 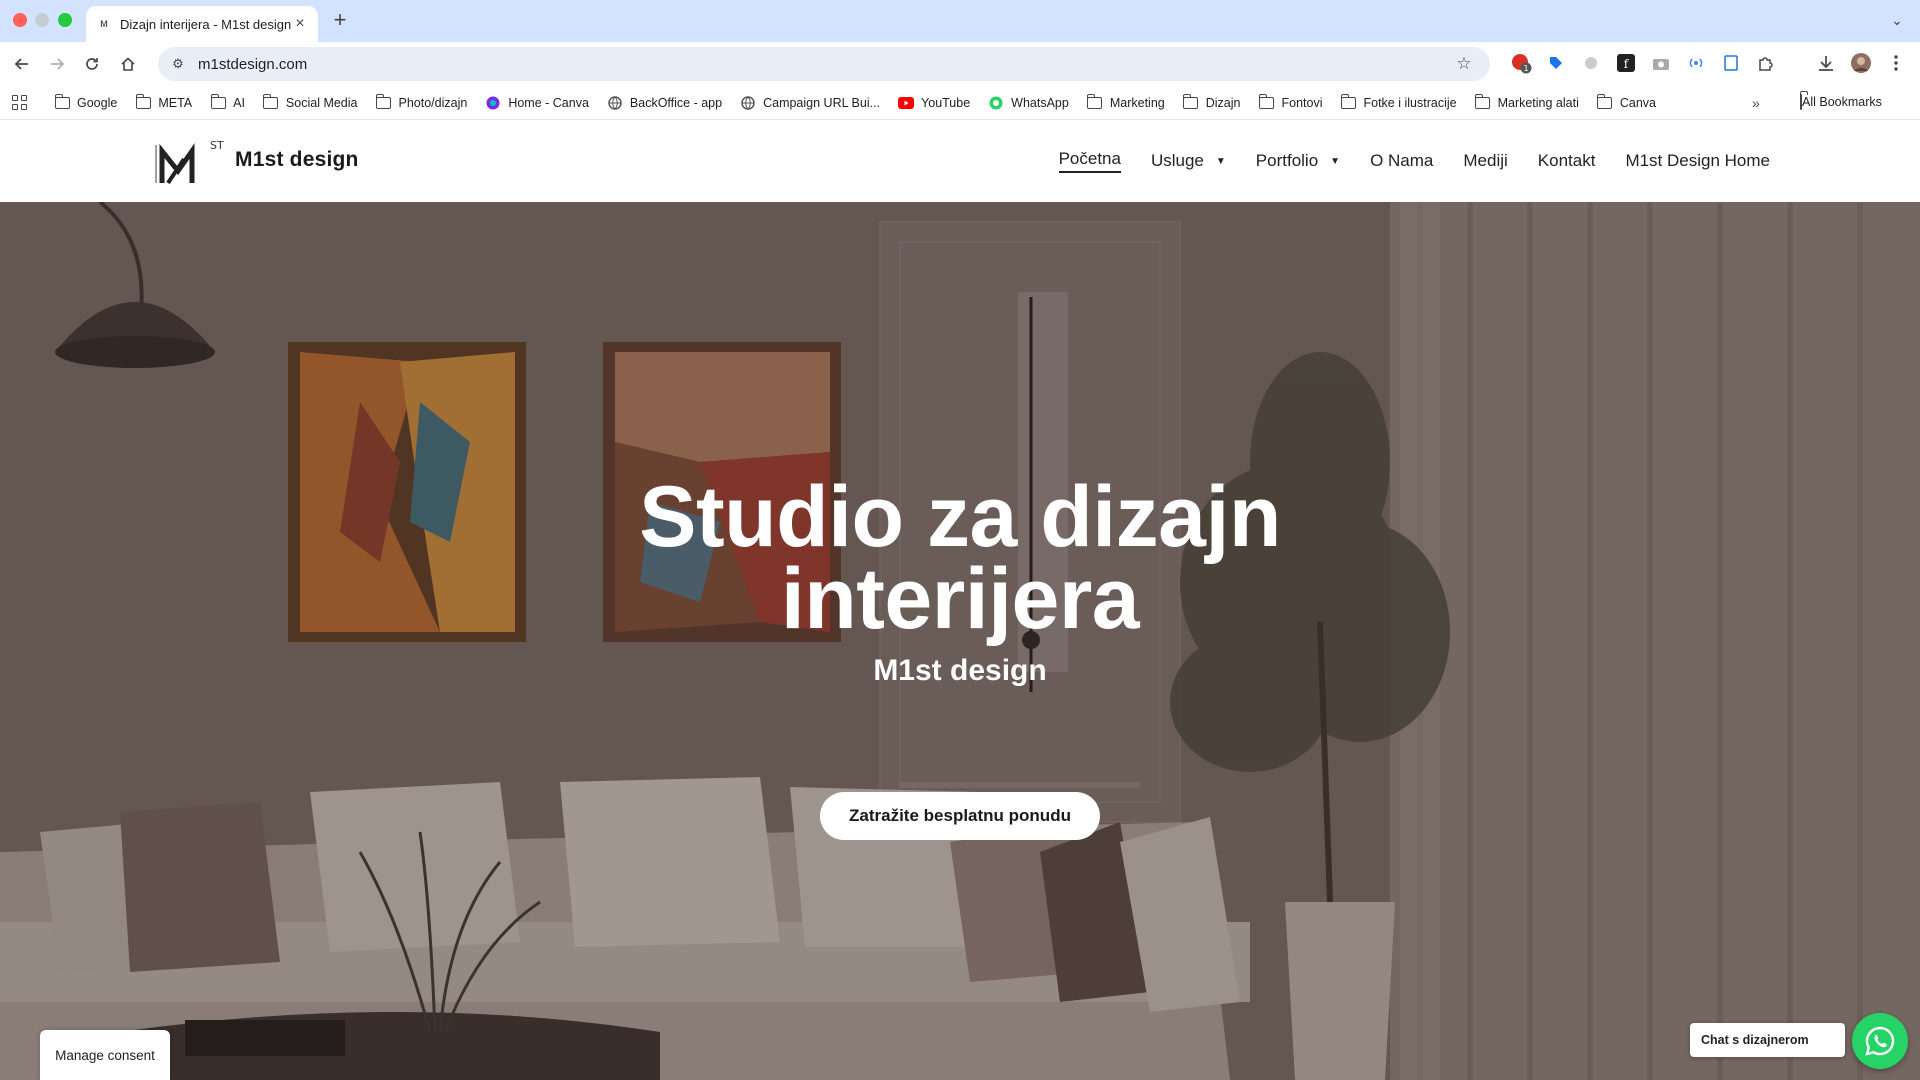 What do you see at coordinates (239, 102) in the screenshot?
I see `bookmark-label: AI` at bounding box center [239, 102].